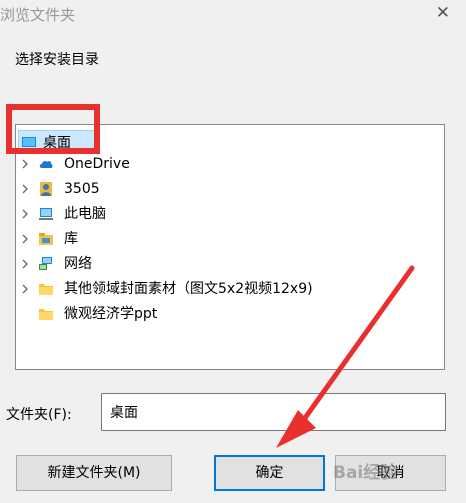 The width and height of the screenshot is (466, 503). What do you see at coordinates (365, 473) in the screenshot?
I see `watermark-text: Bai经验` at bounding box center [365, 473].